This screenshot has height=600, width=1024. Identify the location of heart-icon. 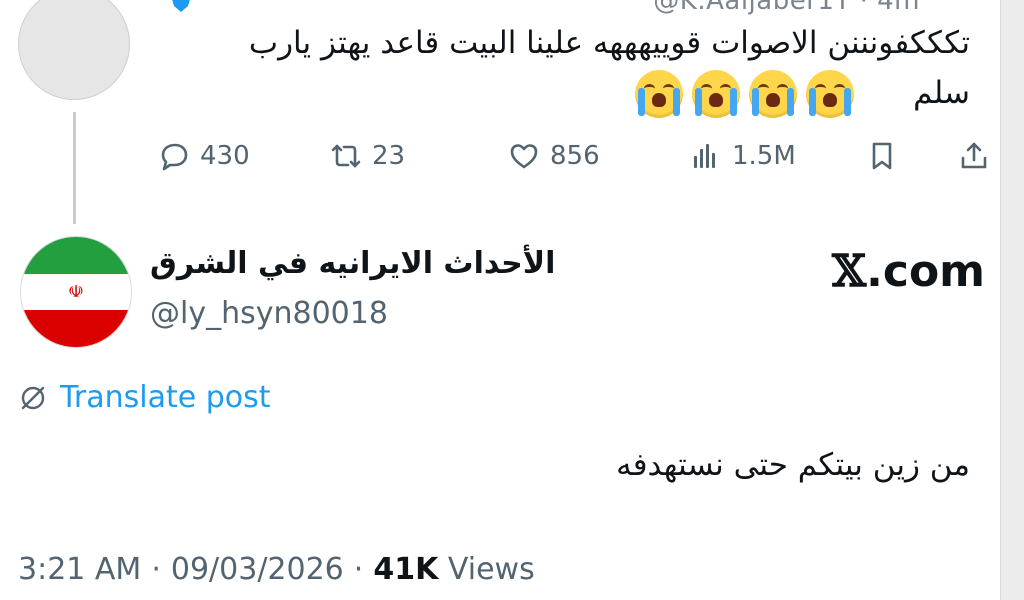
(524, 156).